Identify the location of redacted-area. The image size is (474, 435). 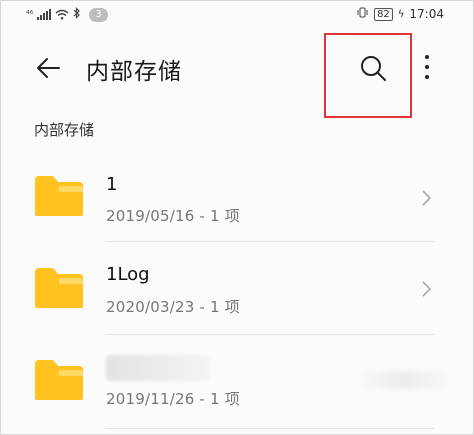
(405, 380).